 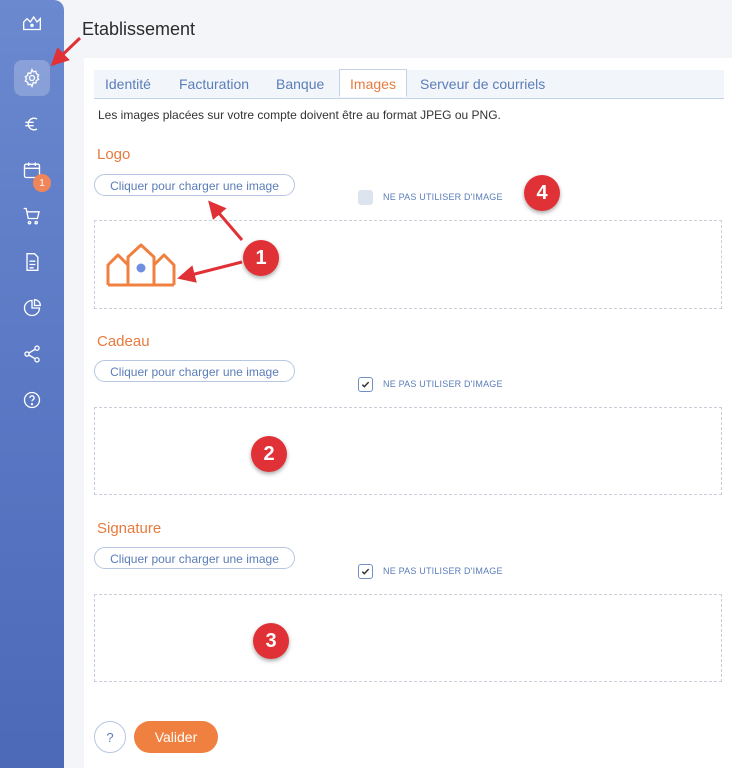 I want to click on logo-no-image-option: NE PAS UTILISER D'IMAGE, so click(x=430, y=197).